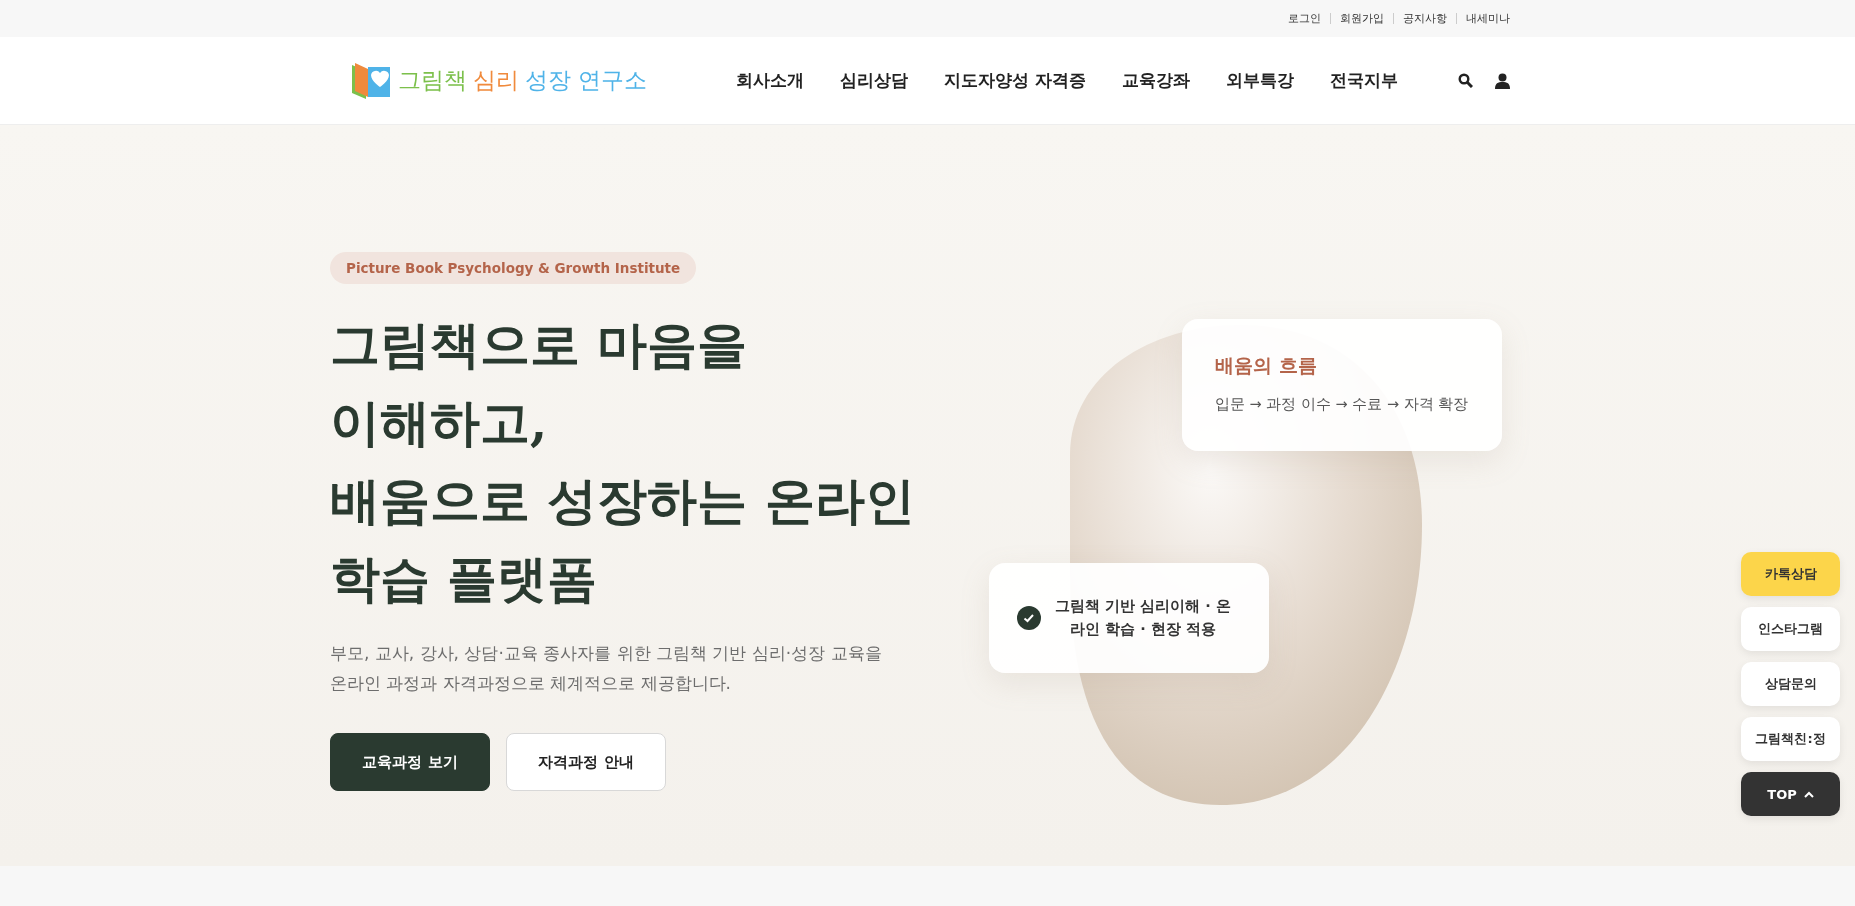 The width and height of the screenshot is (1855, 906). I want to click on nav-link: 지도자양성 자격증, so click(1015, 80).